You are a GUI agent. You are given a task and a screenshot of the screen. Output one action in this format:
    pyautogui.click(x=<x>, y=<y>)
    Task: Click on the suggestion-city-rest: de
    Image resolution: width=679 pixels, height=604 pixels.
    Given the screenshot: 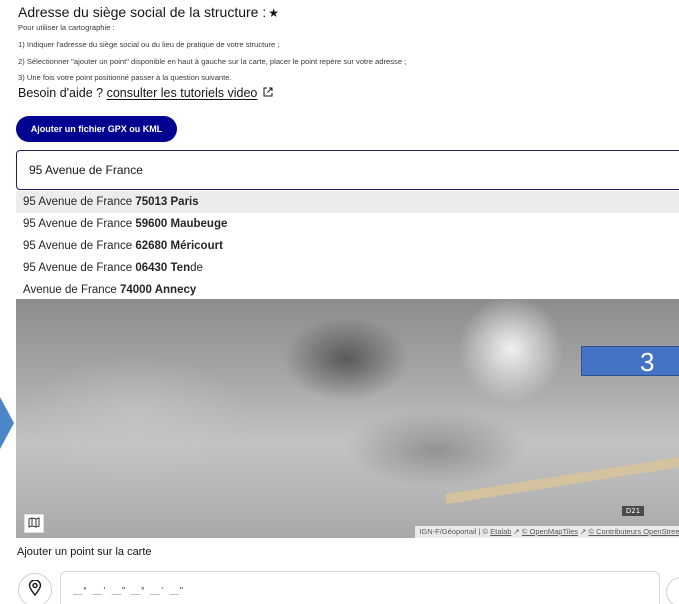 What is the action you would take?
    pyautogui.click(x=196, y=268)
    